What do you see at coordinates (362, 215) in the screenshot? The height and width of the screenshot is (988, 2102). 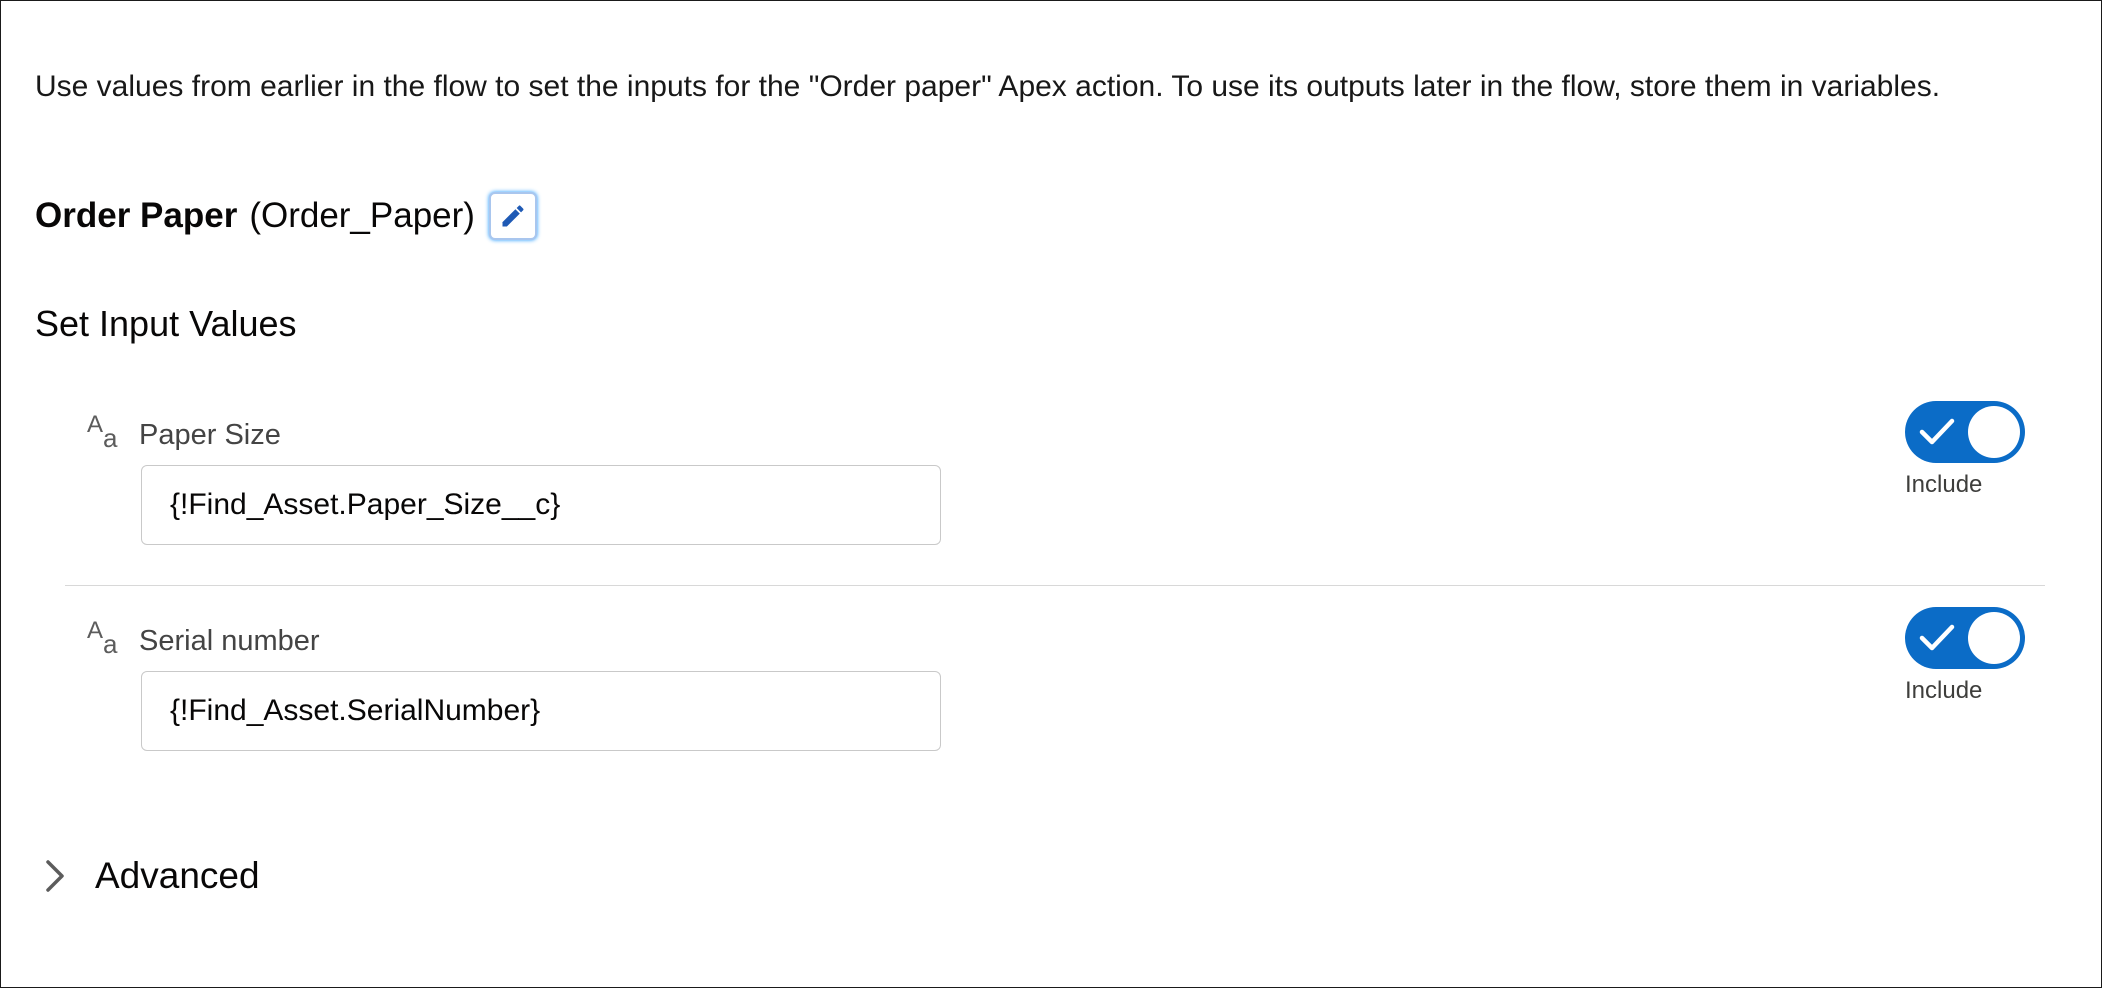 I see `action-api-name: (Order_Paper)` at bounding box center [362, 215].